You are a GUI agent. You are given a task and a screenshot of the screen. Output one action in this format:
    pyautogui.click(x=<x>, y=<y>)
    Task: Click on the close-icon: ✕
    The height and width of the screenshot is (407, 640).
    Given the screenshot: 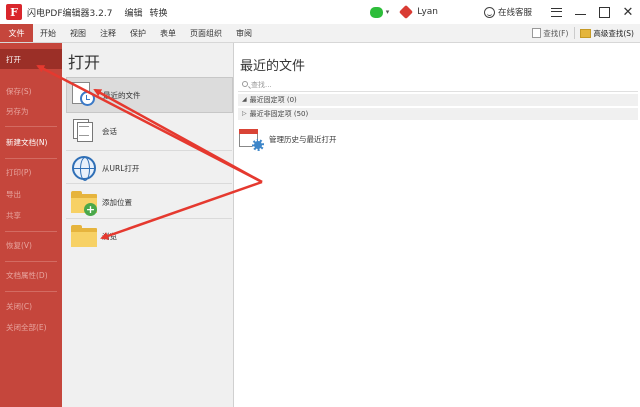 What is the action you would take?
    pyautogui.click(x=628, y=12)
    